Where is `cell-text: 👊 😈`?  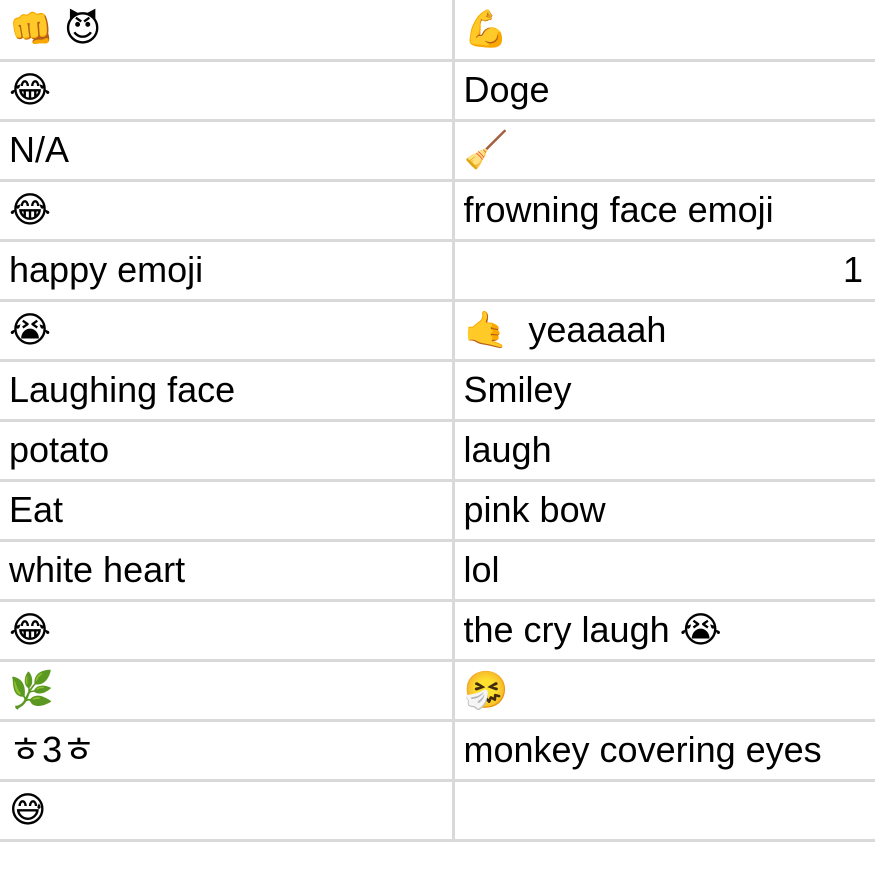 cell-text: 👊 😈 is located at coordinates (55, 29).